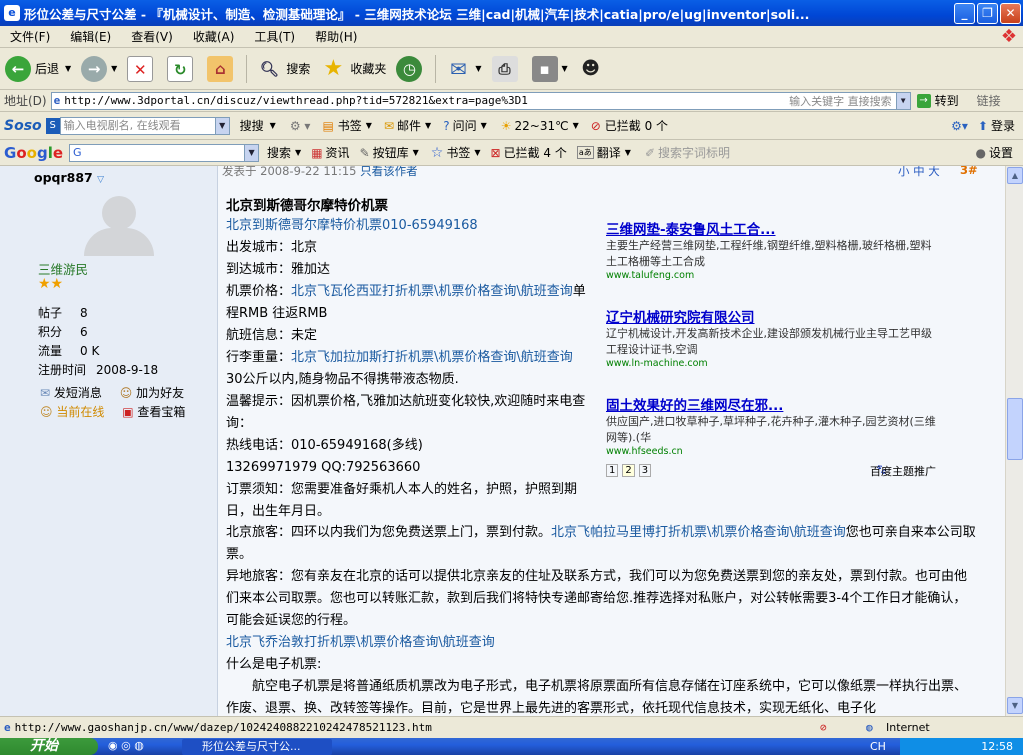 The image size is (1023, 755). What do you see at coordinates (274, 36) in the screenshot?
I see `menu-tools: 工具(T)` at bounding box center [274, 36].